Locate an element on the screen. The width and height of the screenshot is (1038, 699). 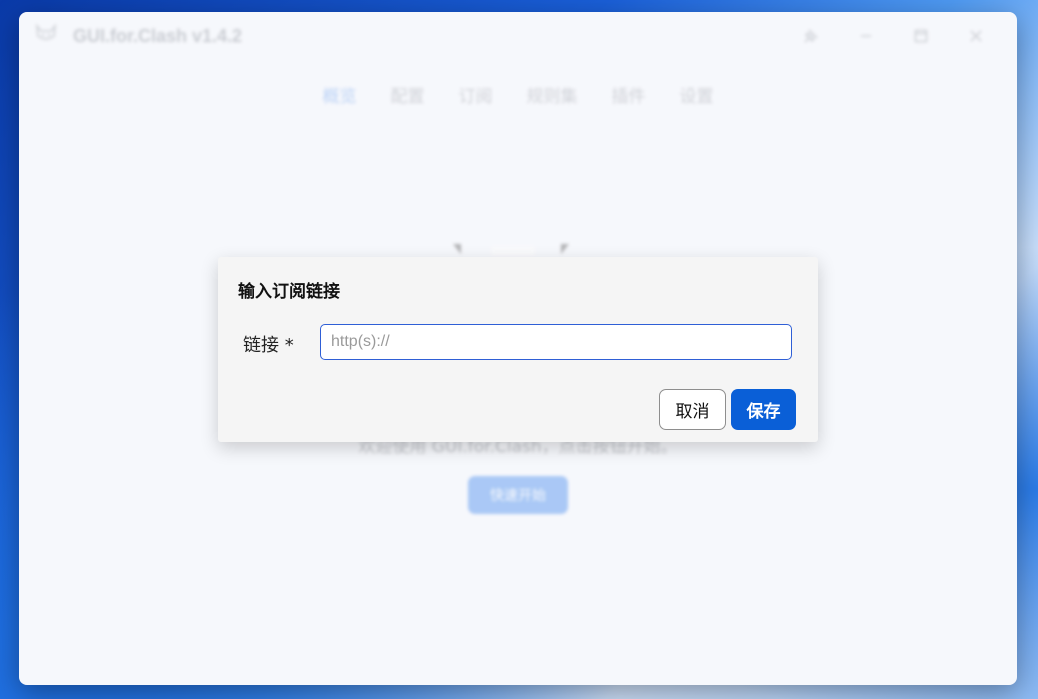
cancel-button: 取消 is located at coordinates (692, 409).